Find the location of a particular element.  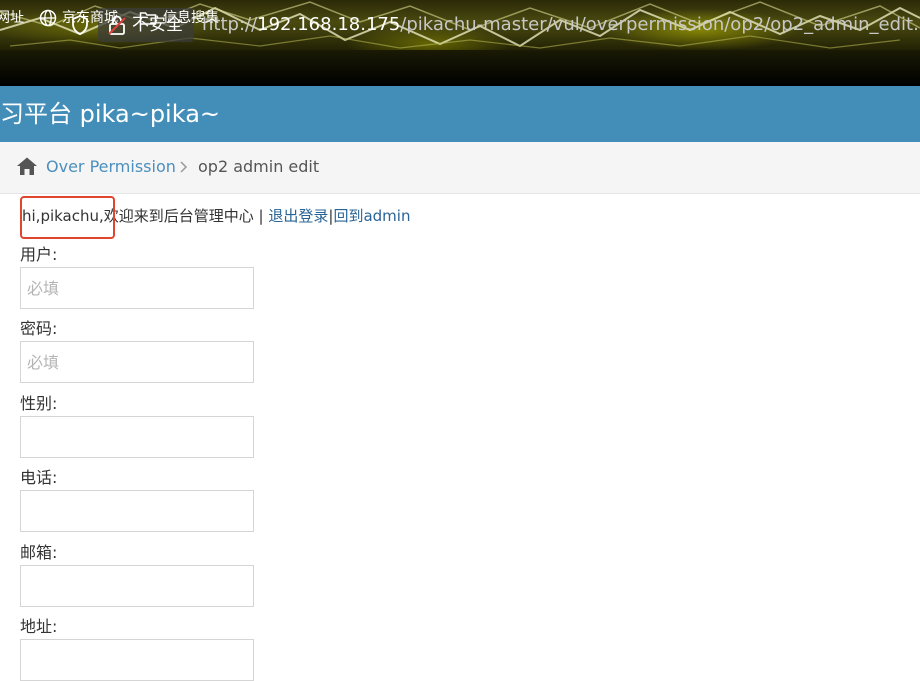

bookmarks-bar is located at coordinates (460, 68).